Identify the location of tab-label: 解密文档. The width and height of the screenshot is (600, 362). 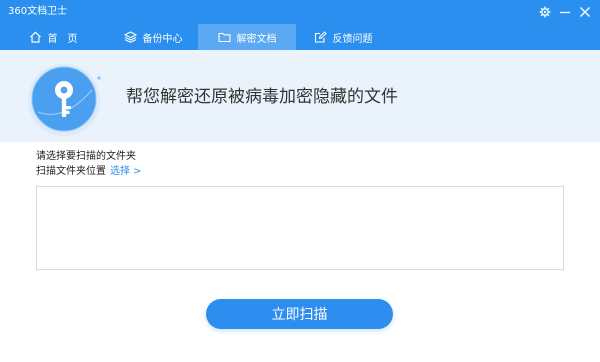
(256, 39).